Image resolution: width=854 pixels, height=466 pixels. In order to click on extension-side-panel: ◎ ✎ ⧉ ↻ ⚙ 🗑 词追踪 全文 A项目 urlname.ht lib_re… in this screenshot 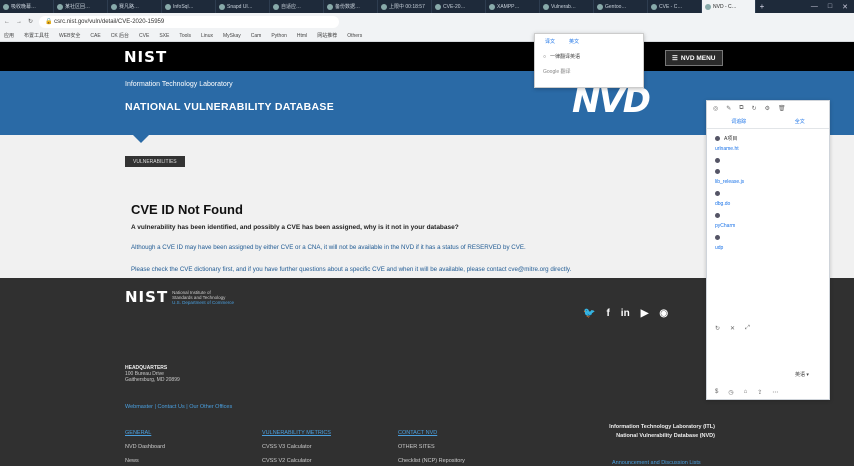, I will do `click(768, 250)`.